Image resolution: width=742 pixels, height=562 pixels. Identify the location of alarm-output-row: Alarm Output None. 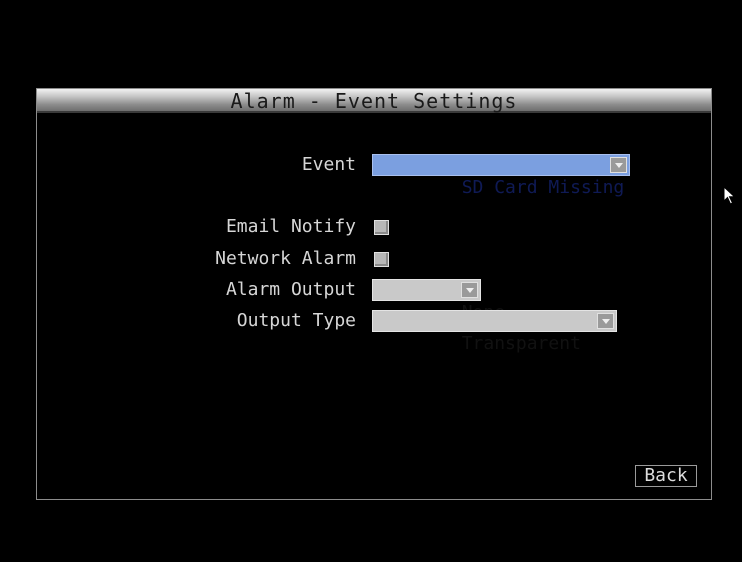
(375, 300).